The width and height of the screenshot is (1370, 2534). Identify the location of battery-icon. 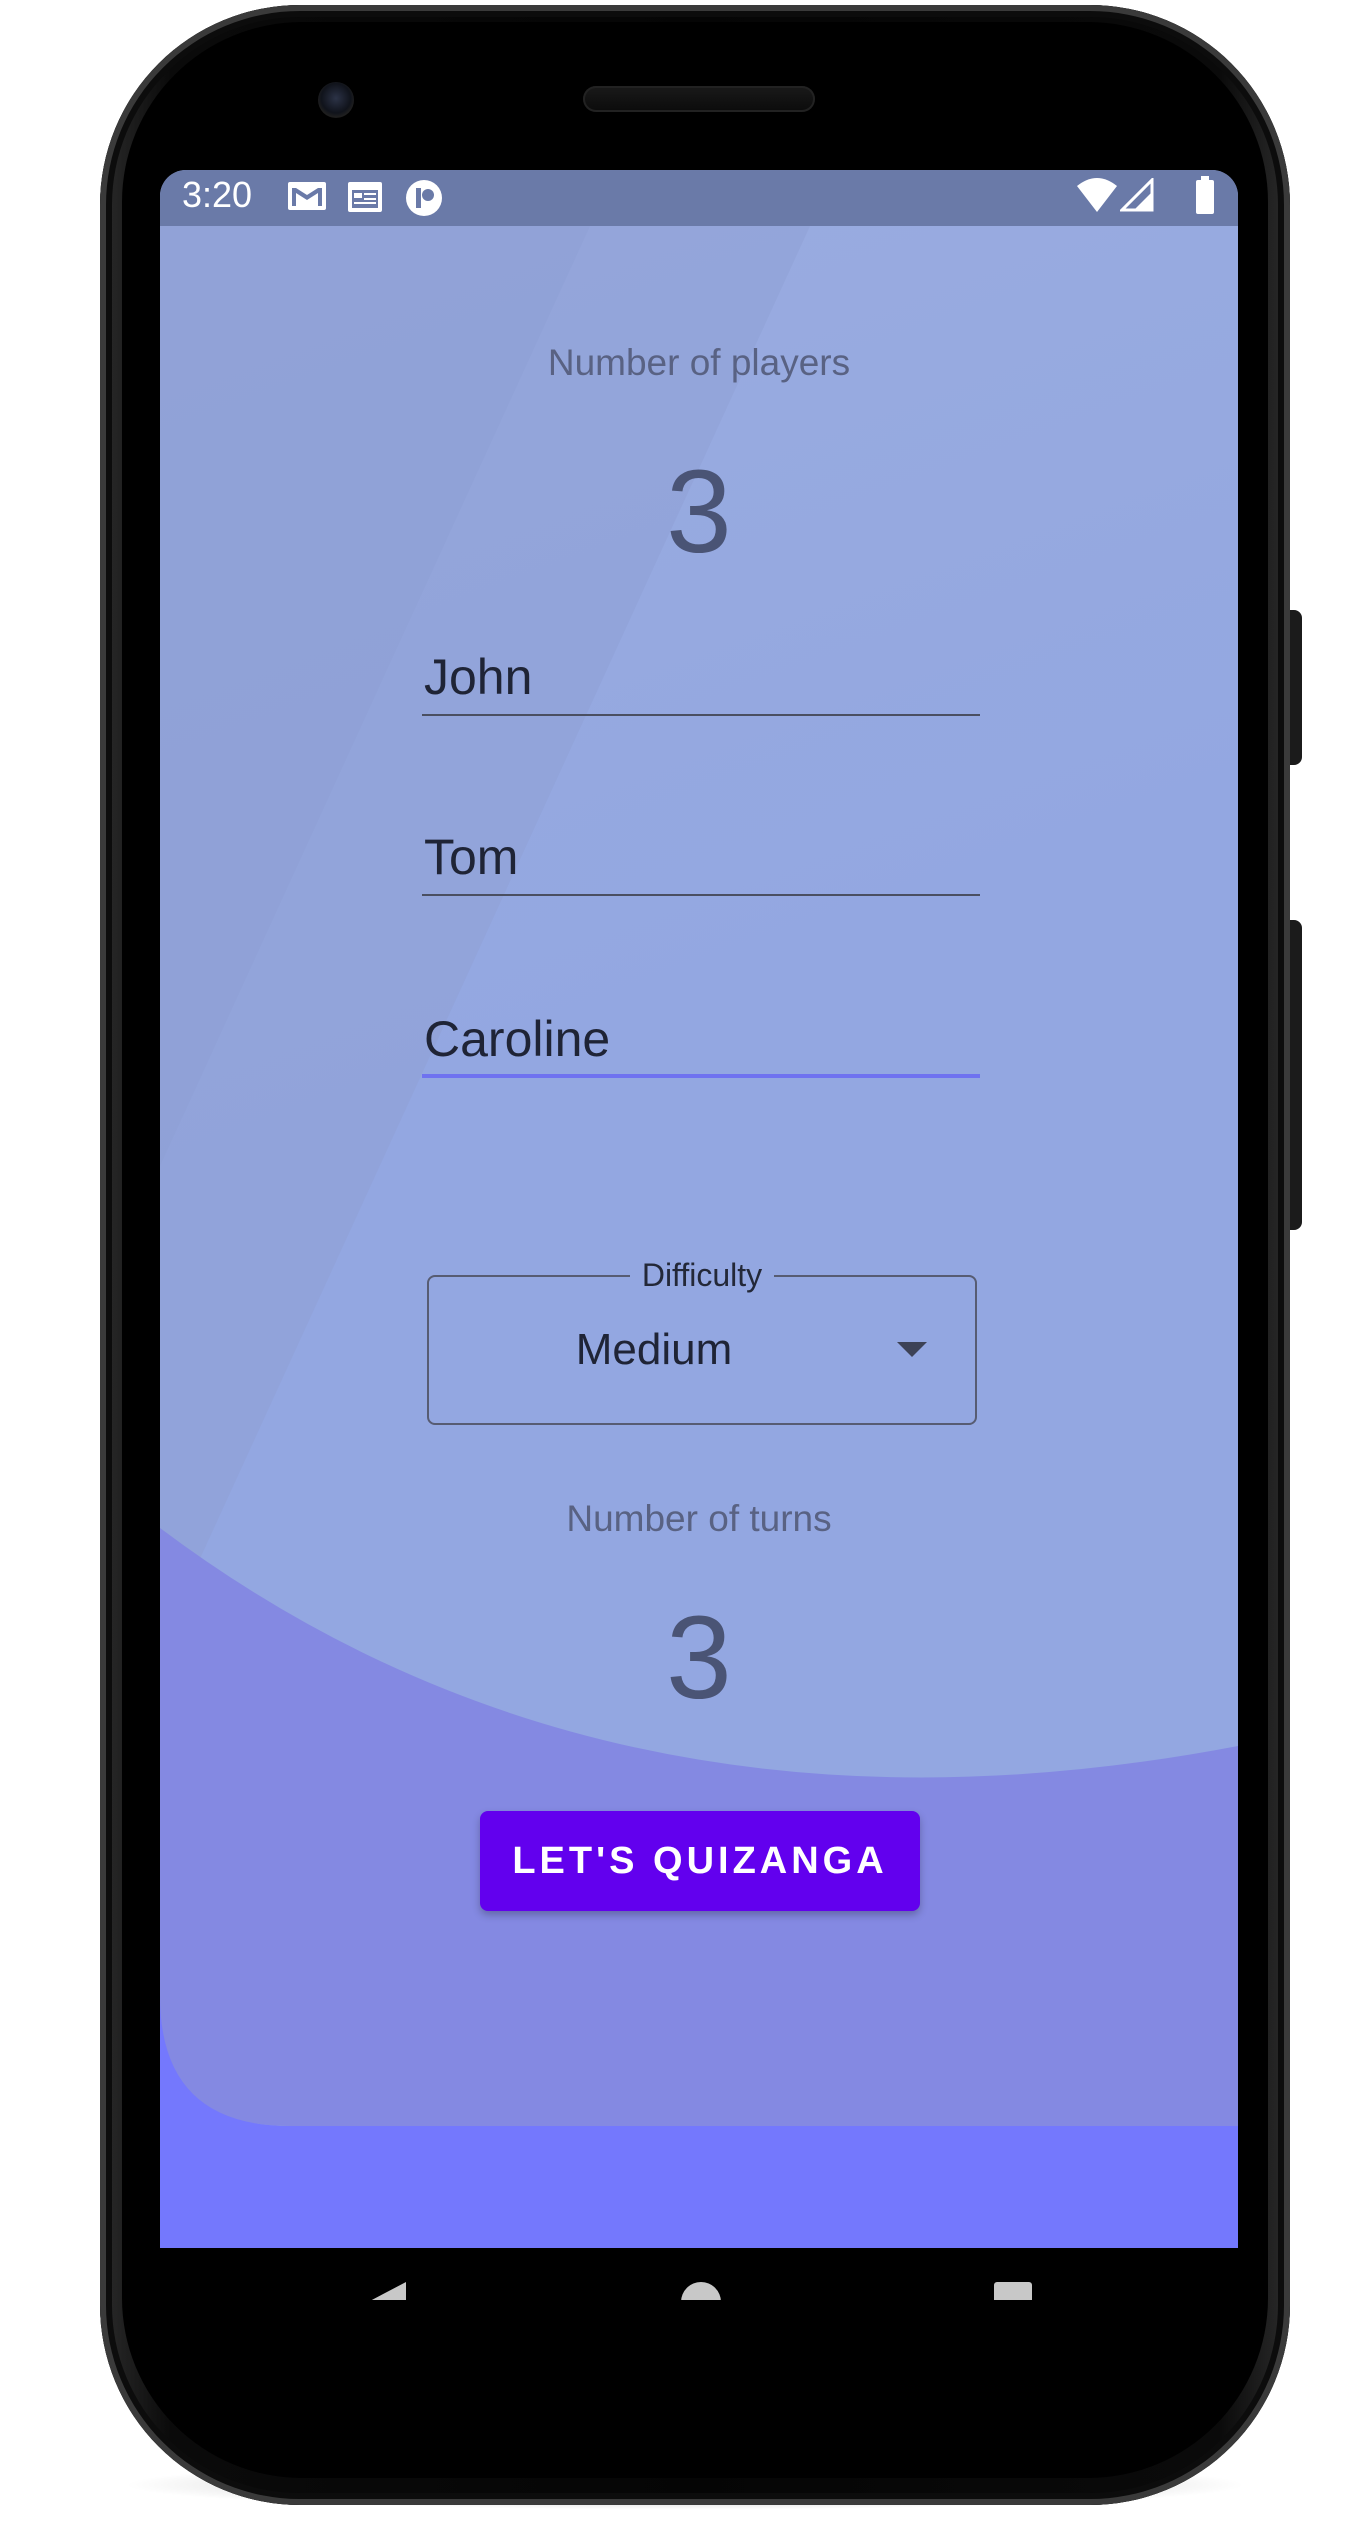
(1205, 197).